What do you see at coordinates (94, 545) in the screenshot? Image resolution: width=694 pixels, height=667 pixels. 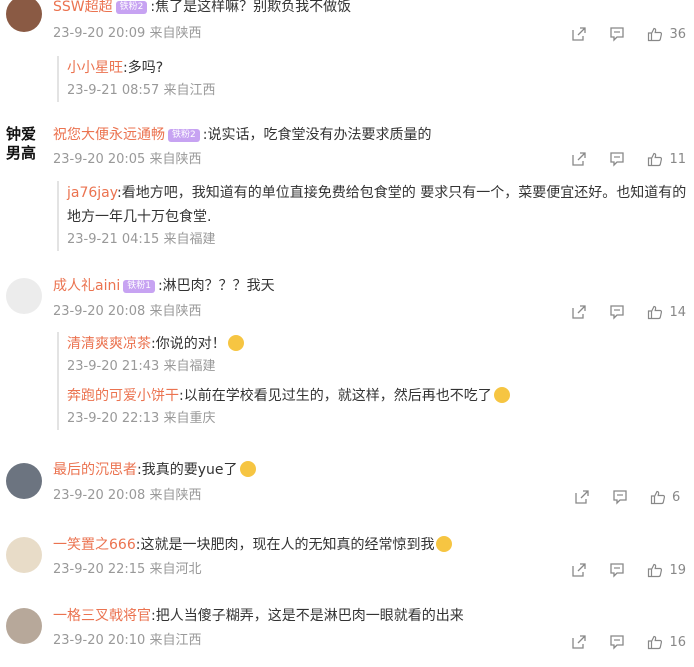 I see `commenter-name: 一笑置之666` at bounding box center [94, 545].